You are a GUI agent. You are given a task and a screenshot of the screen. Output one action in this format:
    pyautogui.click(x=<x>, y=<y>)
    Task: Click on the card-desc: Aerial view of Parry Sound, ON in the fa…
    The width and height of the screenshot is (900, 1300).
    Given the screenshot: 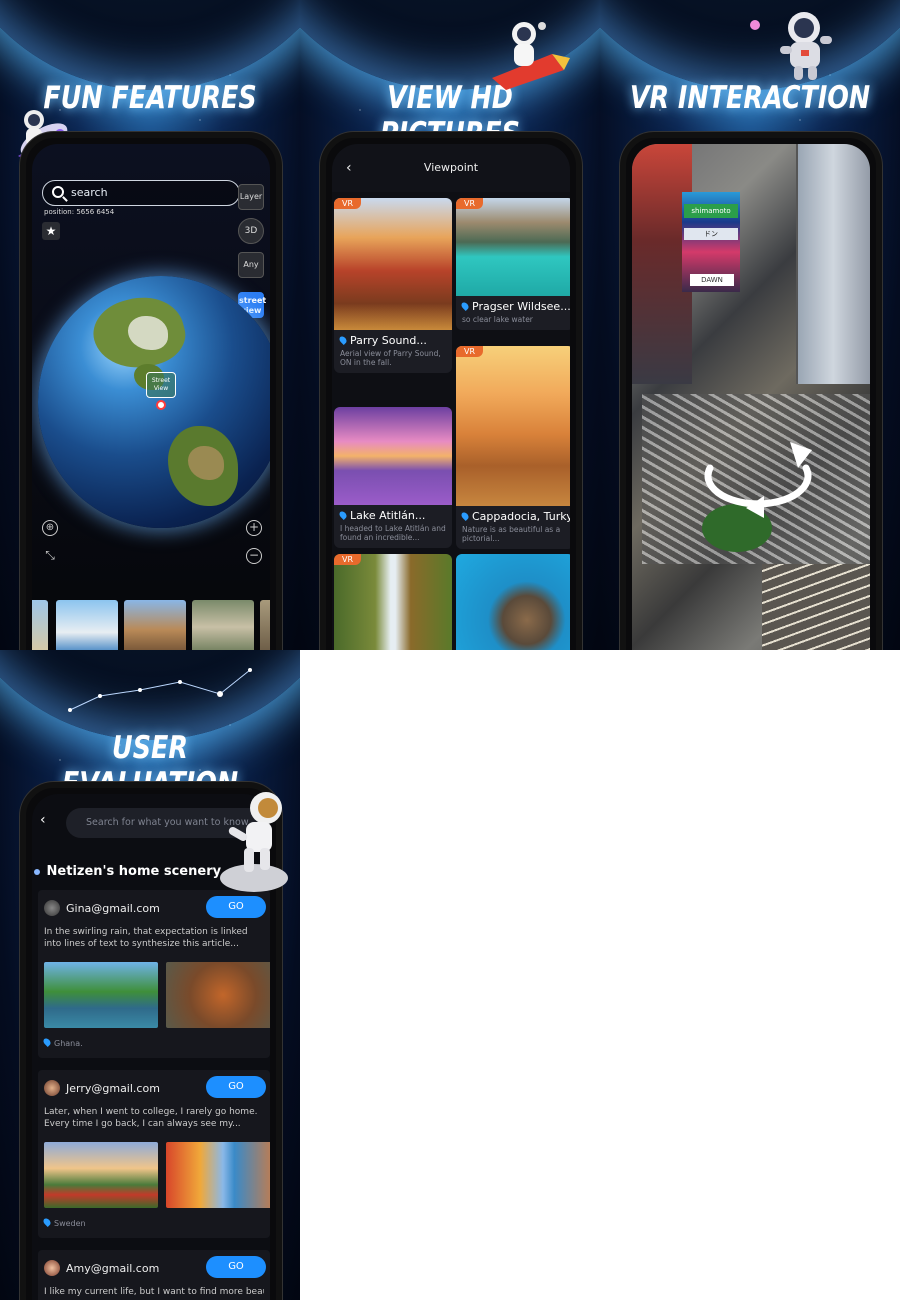 What is the action you would take?
    pyautogui.click(x=390, y=358)
    